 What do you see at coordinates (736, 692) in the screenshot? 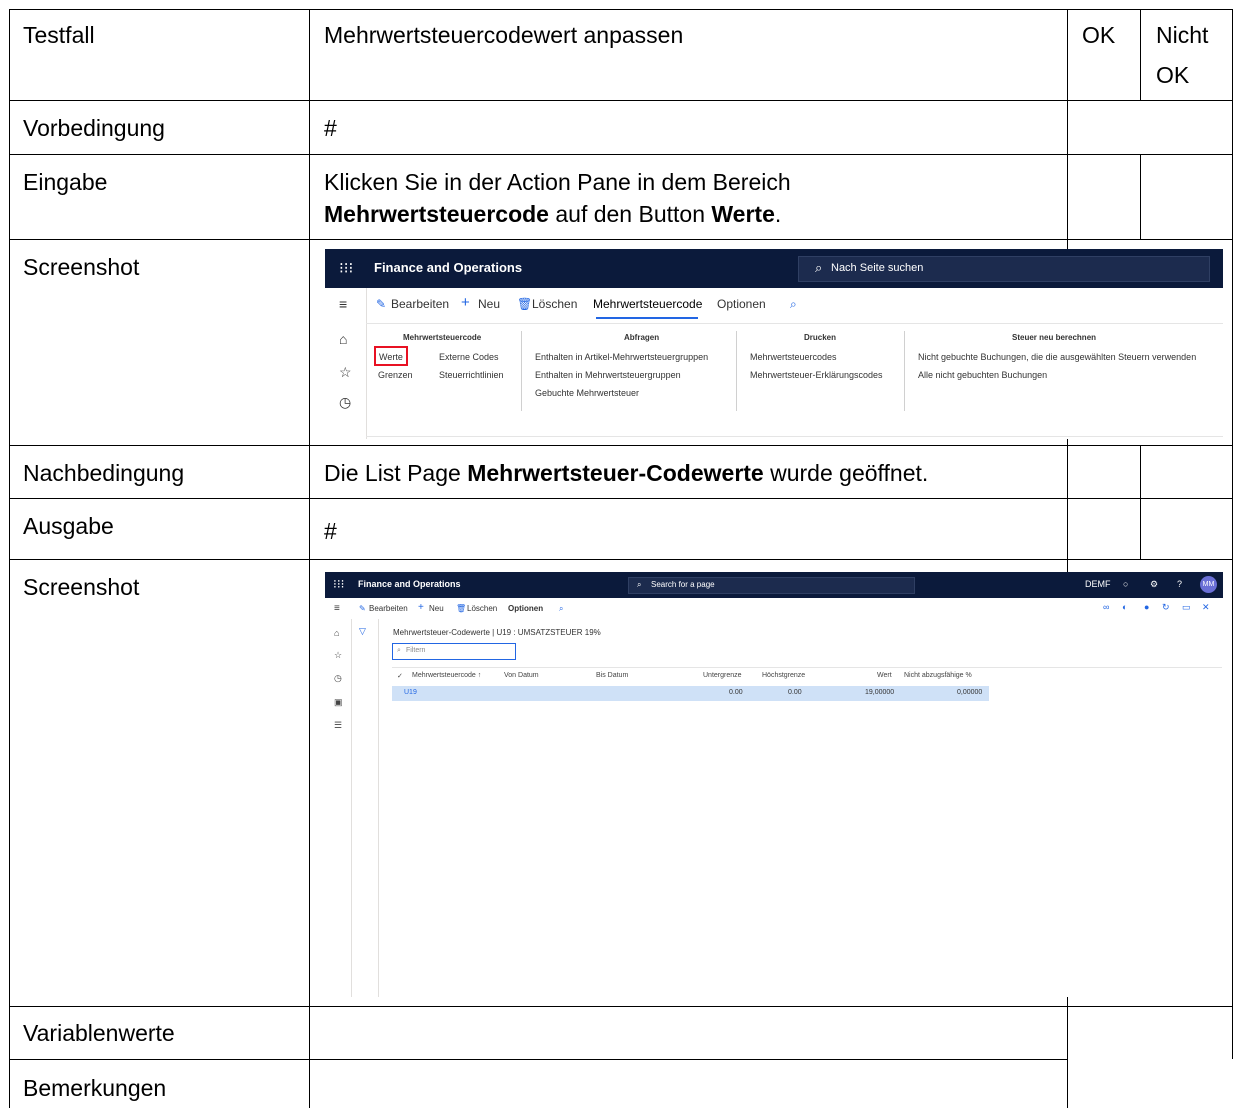
I see `cell-untergrenze: 0.00` at bounding box center [736, 692].